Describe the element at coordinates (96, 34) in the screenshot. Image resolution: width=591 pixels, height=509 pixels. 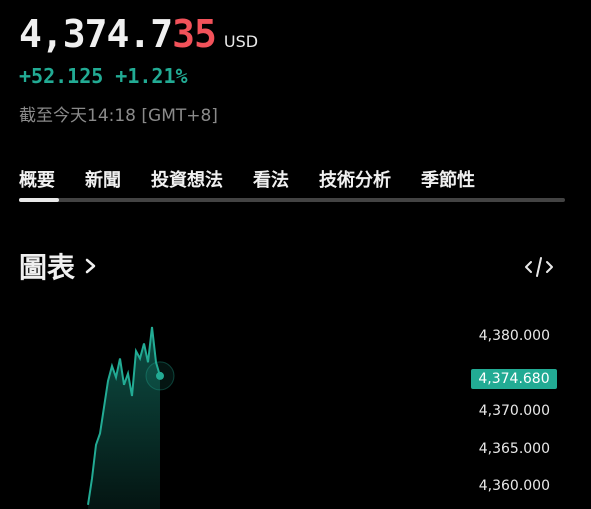
I see `price-main: 4,374.7` at that location.